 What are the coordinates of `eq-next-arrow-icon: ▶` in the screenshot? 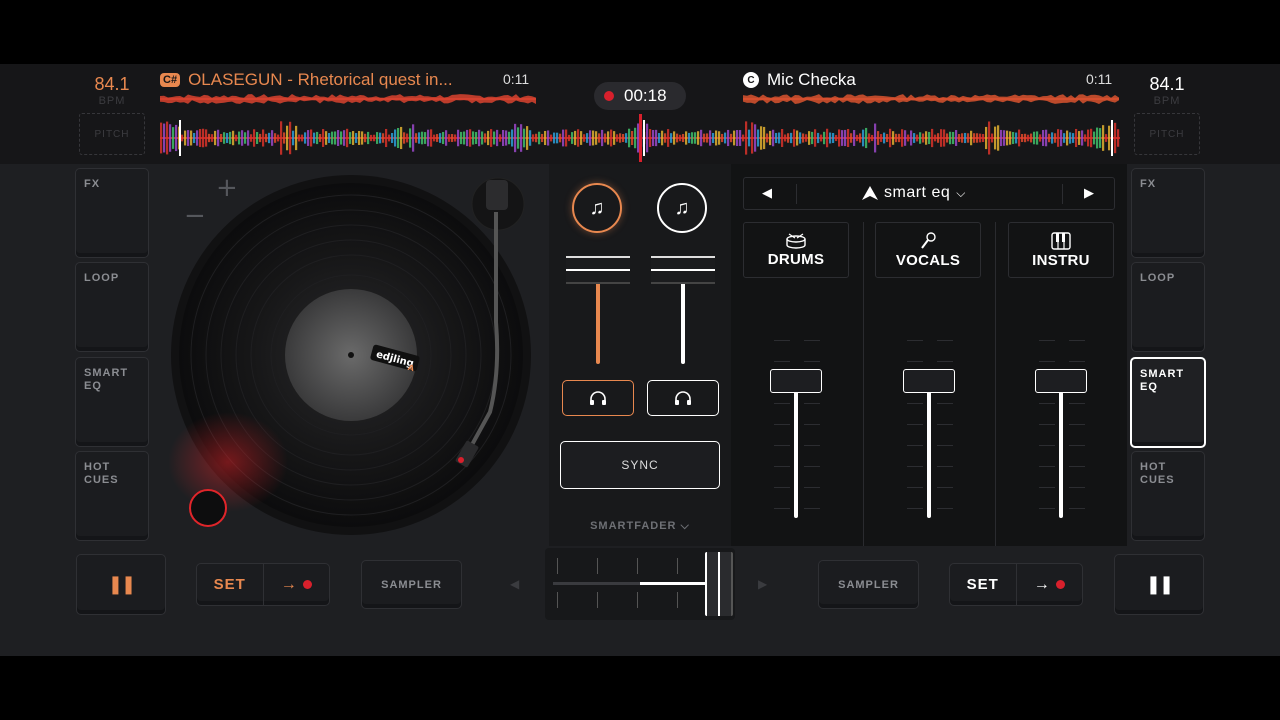 It's located at (1089, 193).